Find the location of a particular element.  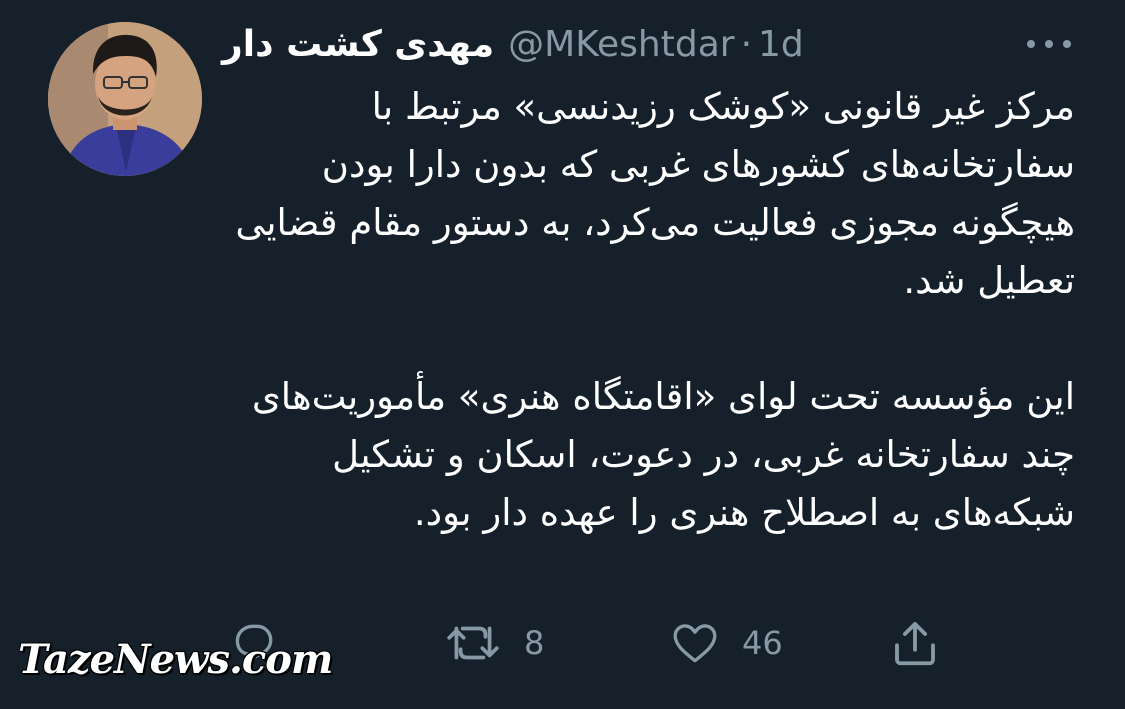

like-button: 46 is located at coordinates (726, 643).